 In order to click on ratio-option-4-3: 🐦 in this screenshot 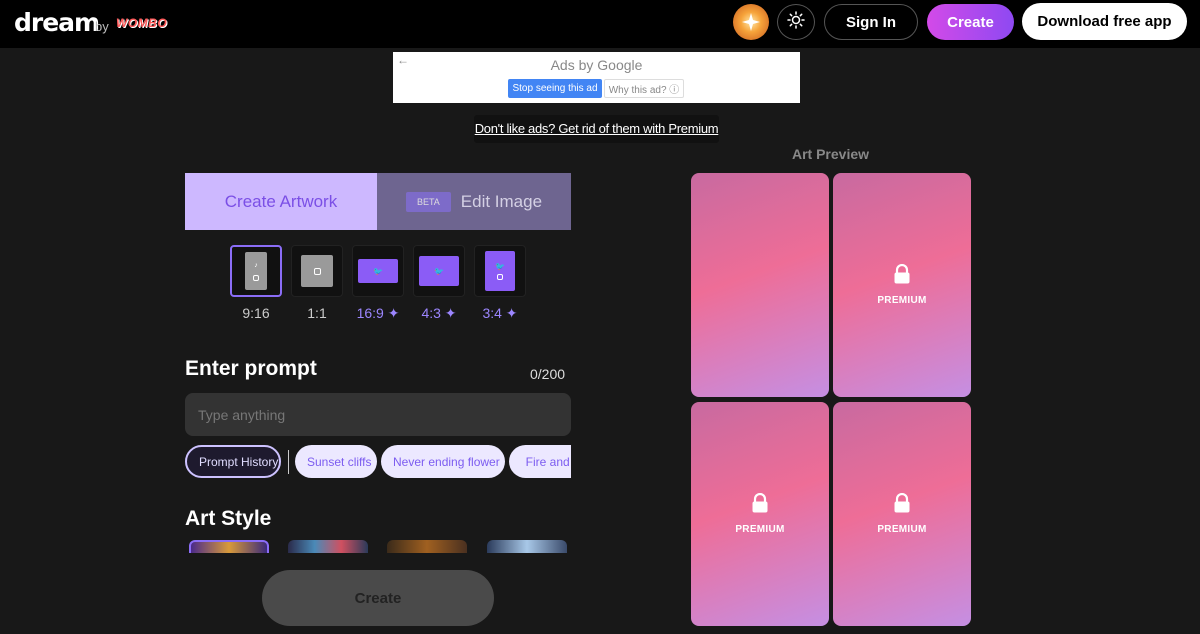, I will do `click(439, 271)`.